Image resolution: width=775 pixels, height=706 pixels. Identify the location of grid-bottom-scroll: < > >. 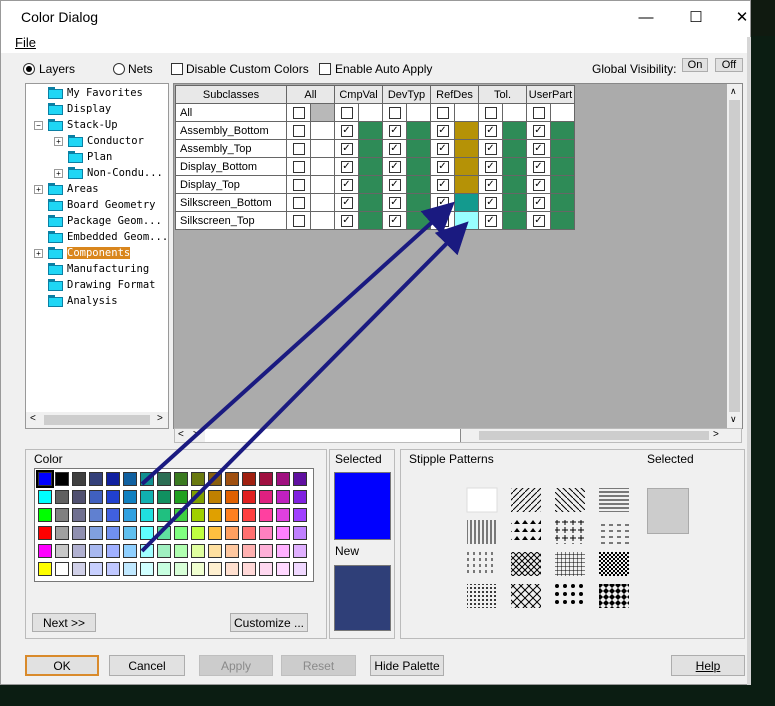
(458, 435).